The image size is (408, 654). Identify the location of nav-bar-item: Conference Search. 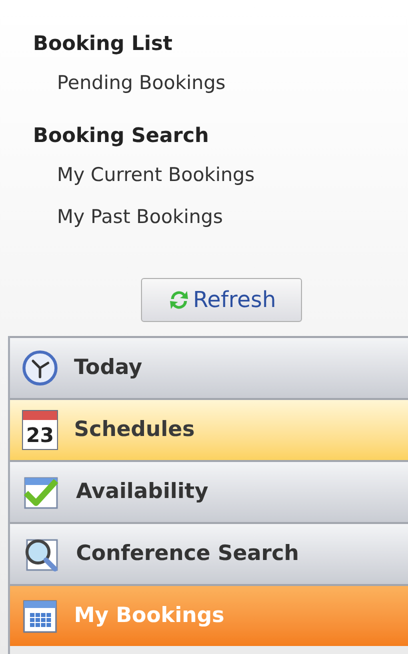
(209, 553).